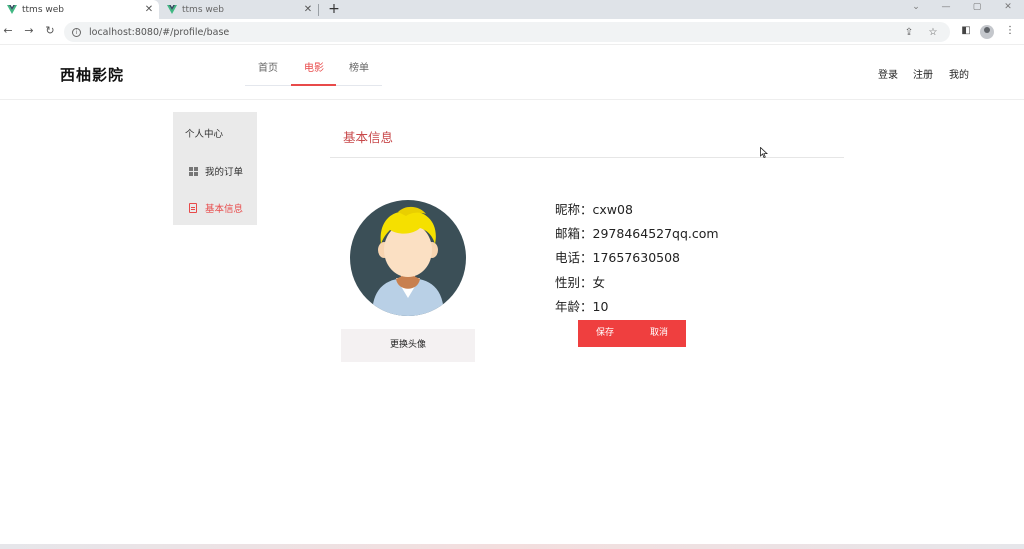  Describe the element at coordinates (909, 32) in the screenshot. I see `share-icon: ⇪` at that location.